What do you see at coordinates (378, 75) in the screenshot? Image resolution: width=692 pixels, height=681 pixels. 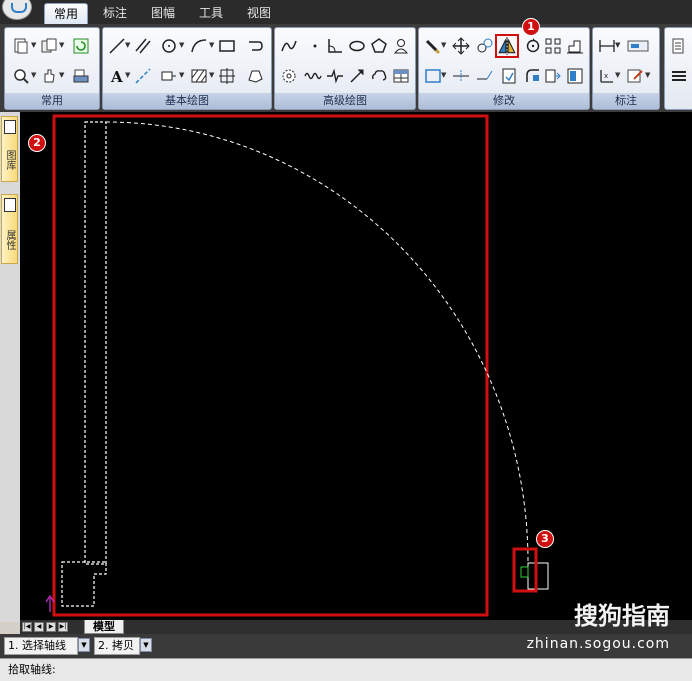 I see `cloud-line-icon` at bounding box center [378, 75].